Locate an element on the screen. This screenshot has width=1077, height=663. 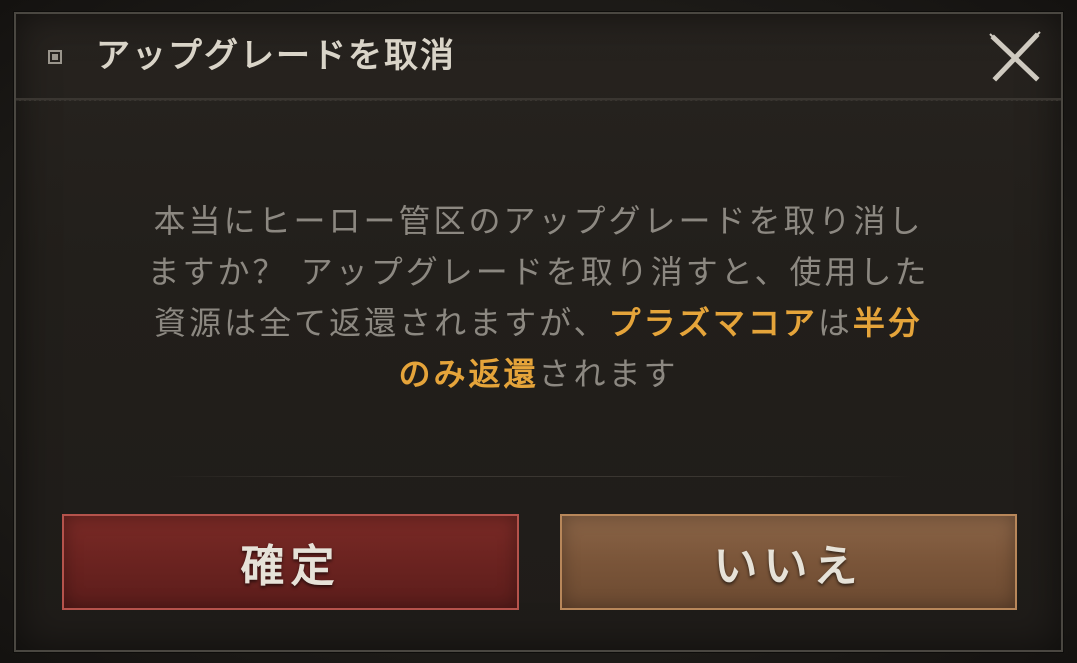
close-x-icon is located at coordinates (1015, 56).